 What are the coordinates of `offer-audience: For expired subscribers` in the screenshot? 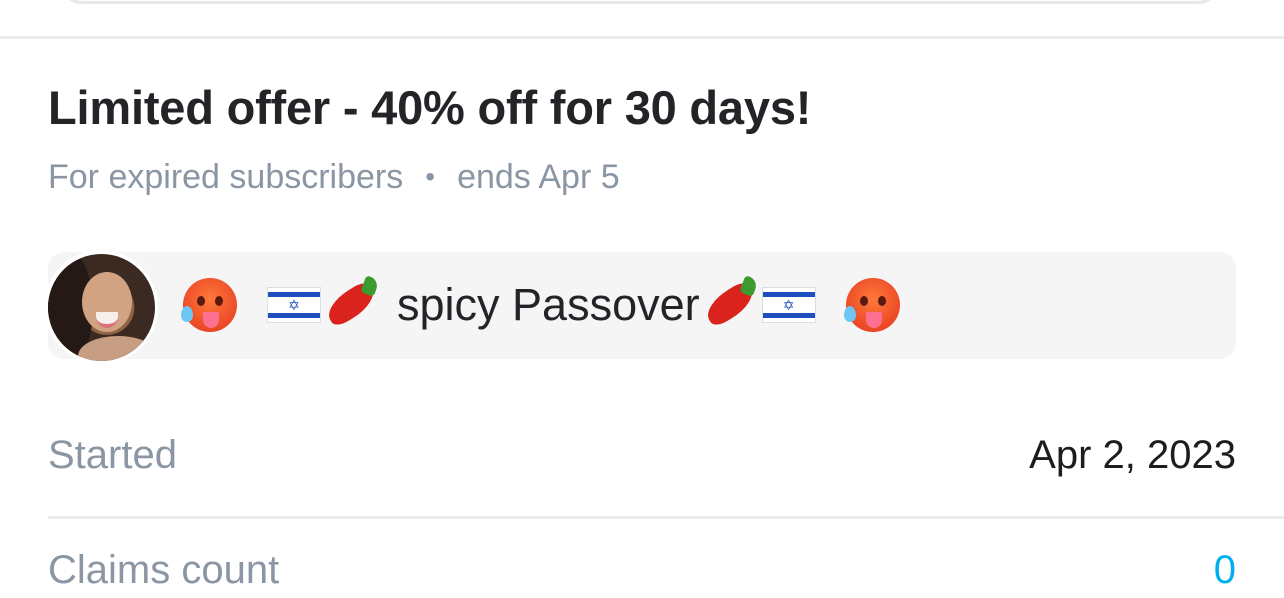 It's located at (226, 176).